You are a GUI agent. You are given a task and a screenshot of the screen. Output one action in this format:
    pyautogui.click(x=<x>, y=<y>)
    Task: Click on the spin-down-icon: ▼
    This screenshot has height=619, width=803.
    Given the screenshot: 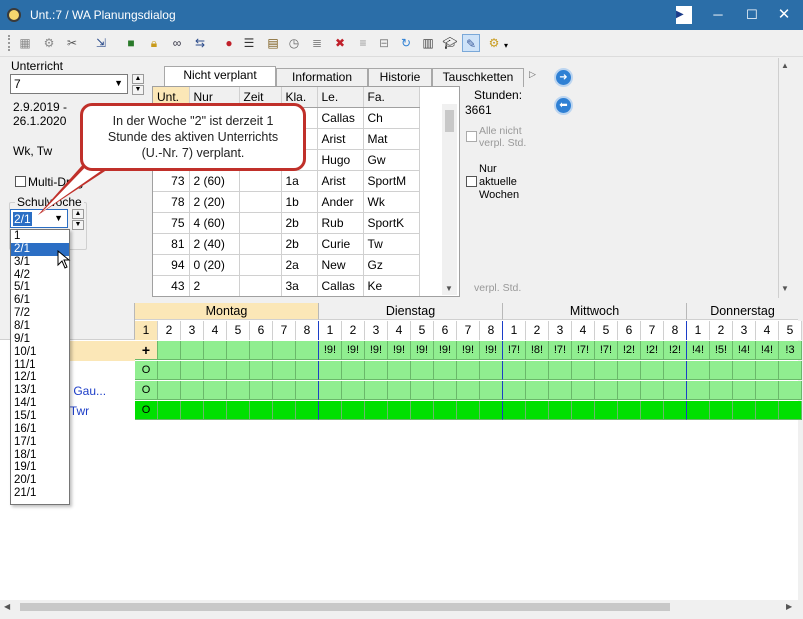 What is the action you would take?
    pyautogui.click(x=138, y=90)
    